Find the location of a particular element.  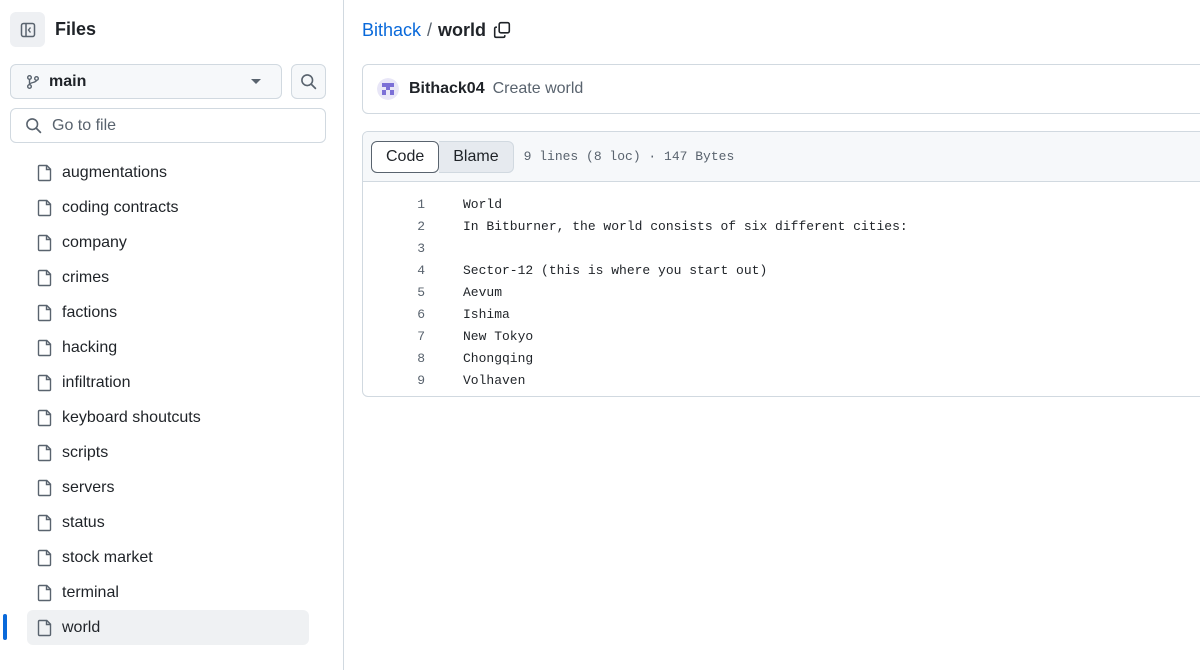

file-tree-item-label: augmentations is located at coordinates (114, 172).